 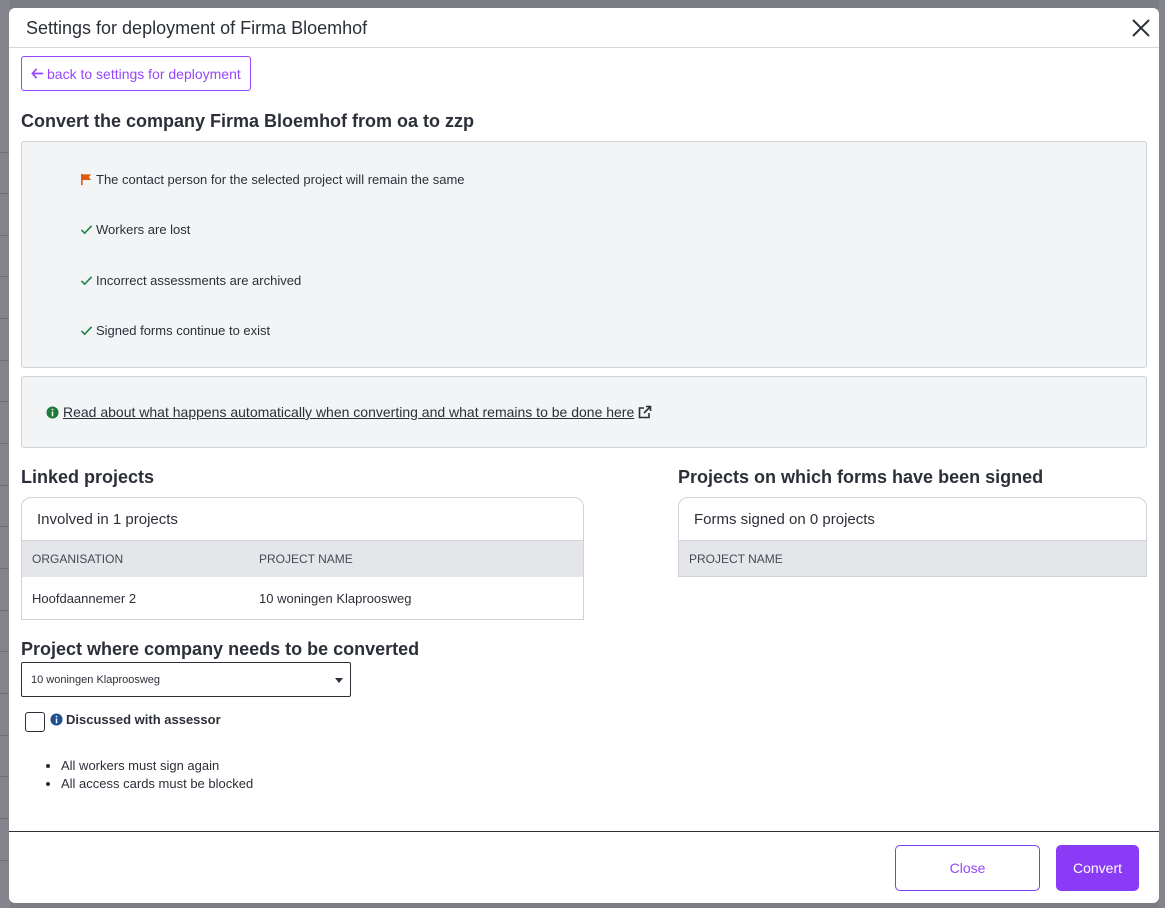 What do you see at coordinates (861, 477) in the screenshot?
I see `signed-projects-title: Projects on which forms have been signed` at bounding box center [861, 477].